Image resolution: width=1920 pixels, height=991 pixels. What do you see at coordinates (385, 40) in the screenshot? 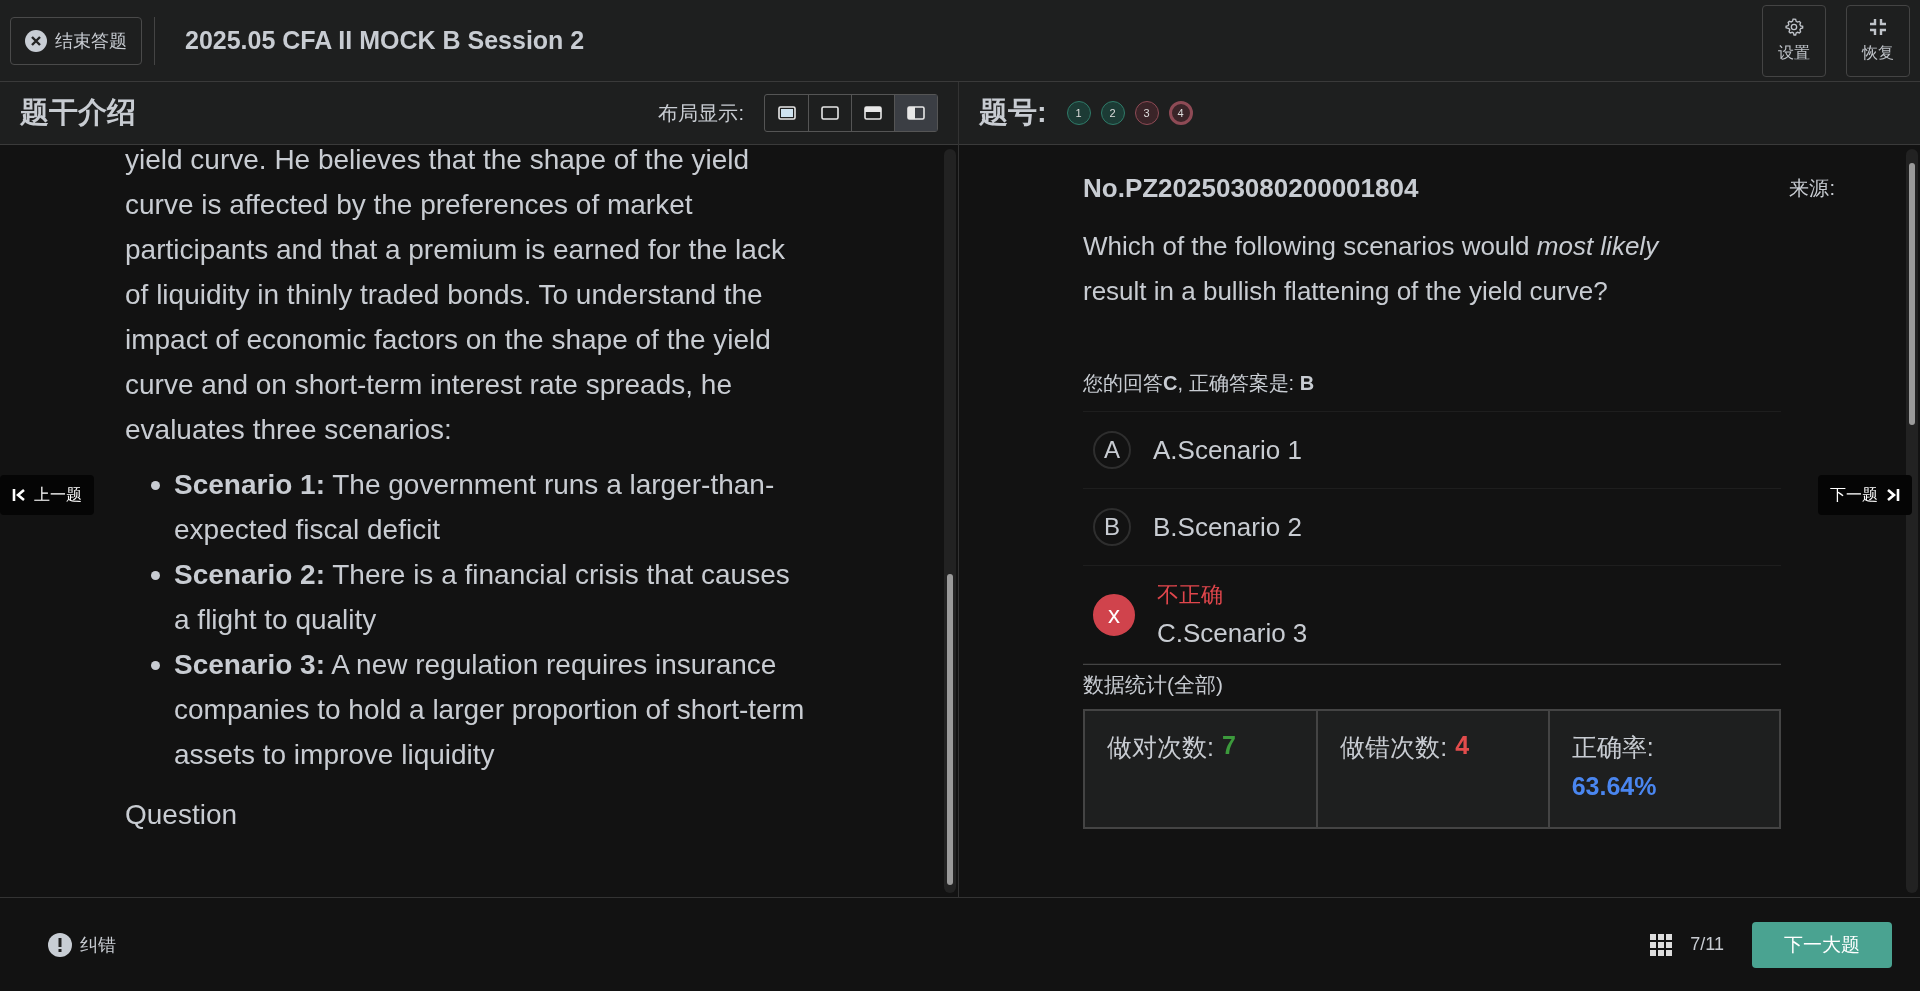
I see `exam-title: 2025.05 CFA II MOCK B Session 2` at bounding box center [385, 40].